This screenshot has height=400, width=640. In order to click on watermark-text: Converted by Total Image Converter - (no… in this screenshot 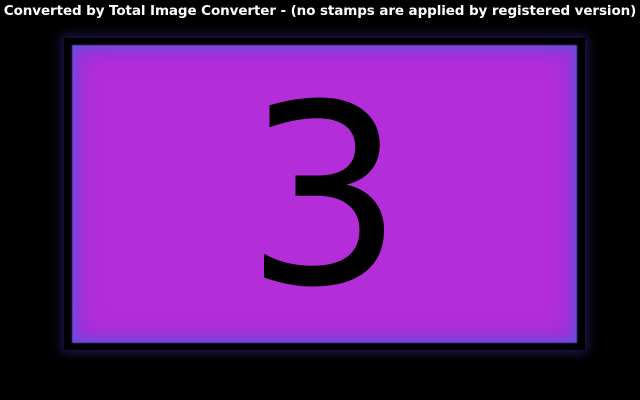, I will do `click(320, 11)`.